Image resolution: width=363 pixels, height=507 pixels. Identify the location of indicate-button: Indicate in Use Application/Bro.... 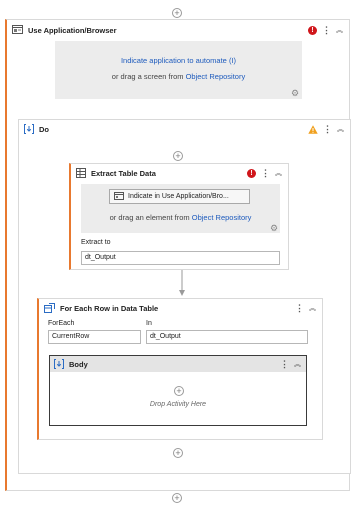
(179, 196).